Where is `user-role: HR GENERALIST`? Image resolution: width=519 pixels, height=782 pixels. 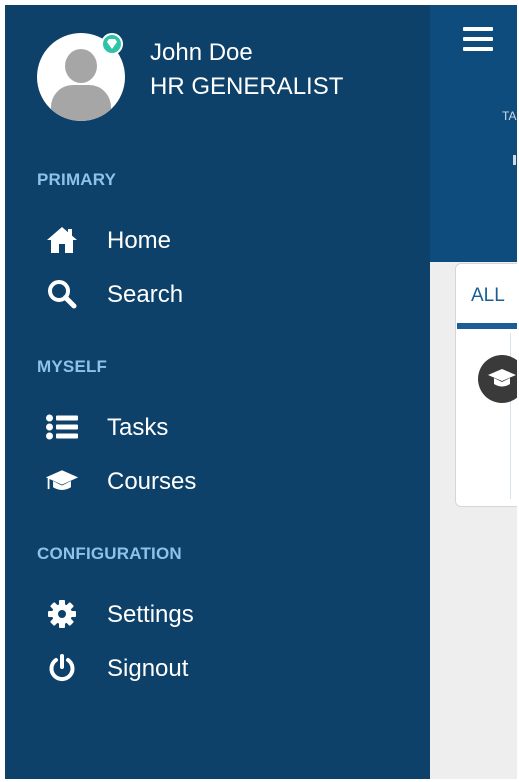 user-role: HR GENERALIST is located at coordinates (247, 86).